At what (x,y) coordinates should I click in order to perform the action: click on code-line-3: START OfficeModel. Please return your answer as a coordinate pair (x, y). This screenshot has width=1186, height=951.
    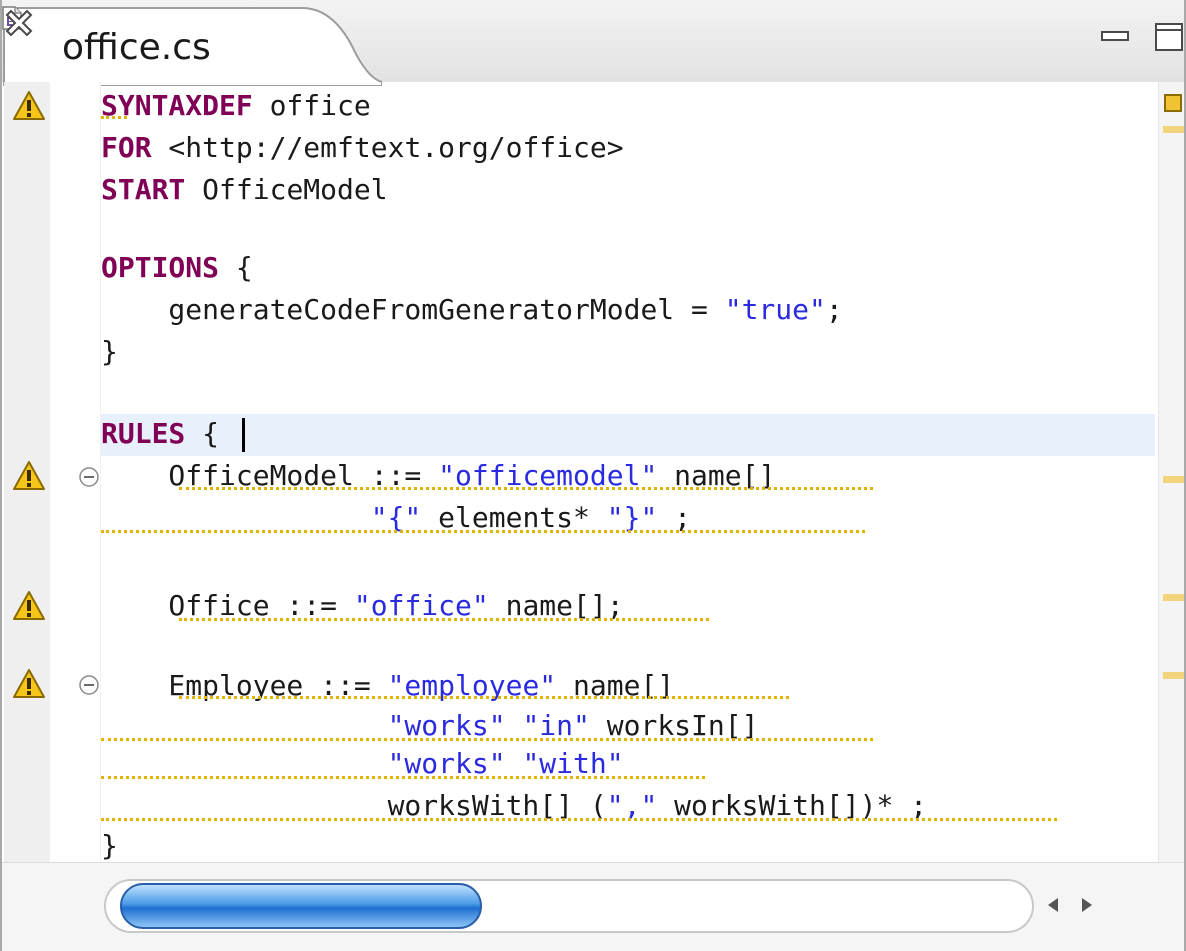
    Looking at the image, I should click on (244, 190).